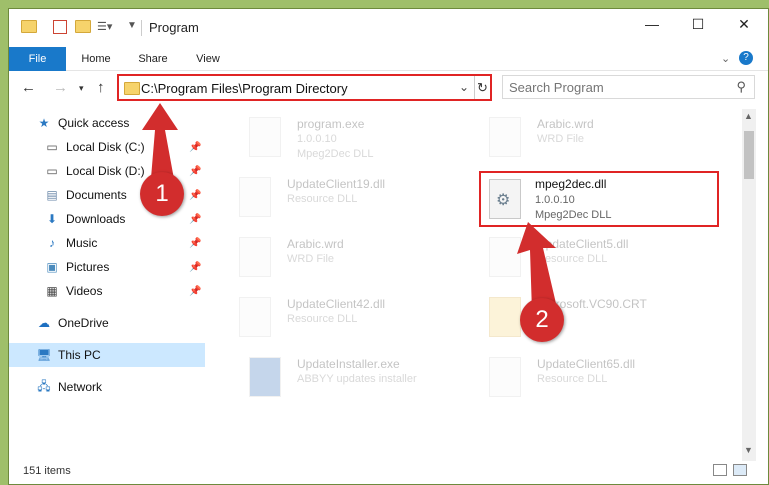 The height and width of the screenshot is (485, 769). What do you see at coordinates (153, 59) in the screenshot?
I see `tab-share: Share` at bounding box center [153, 59].